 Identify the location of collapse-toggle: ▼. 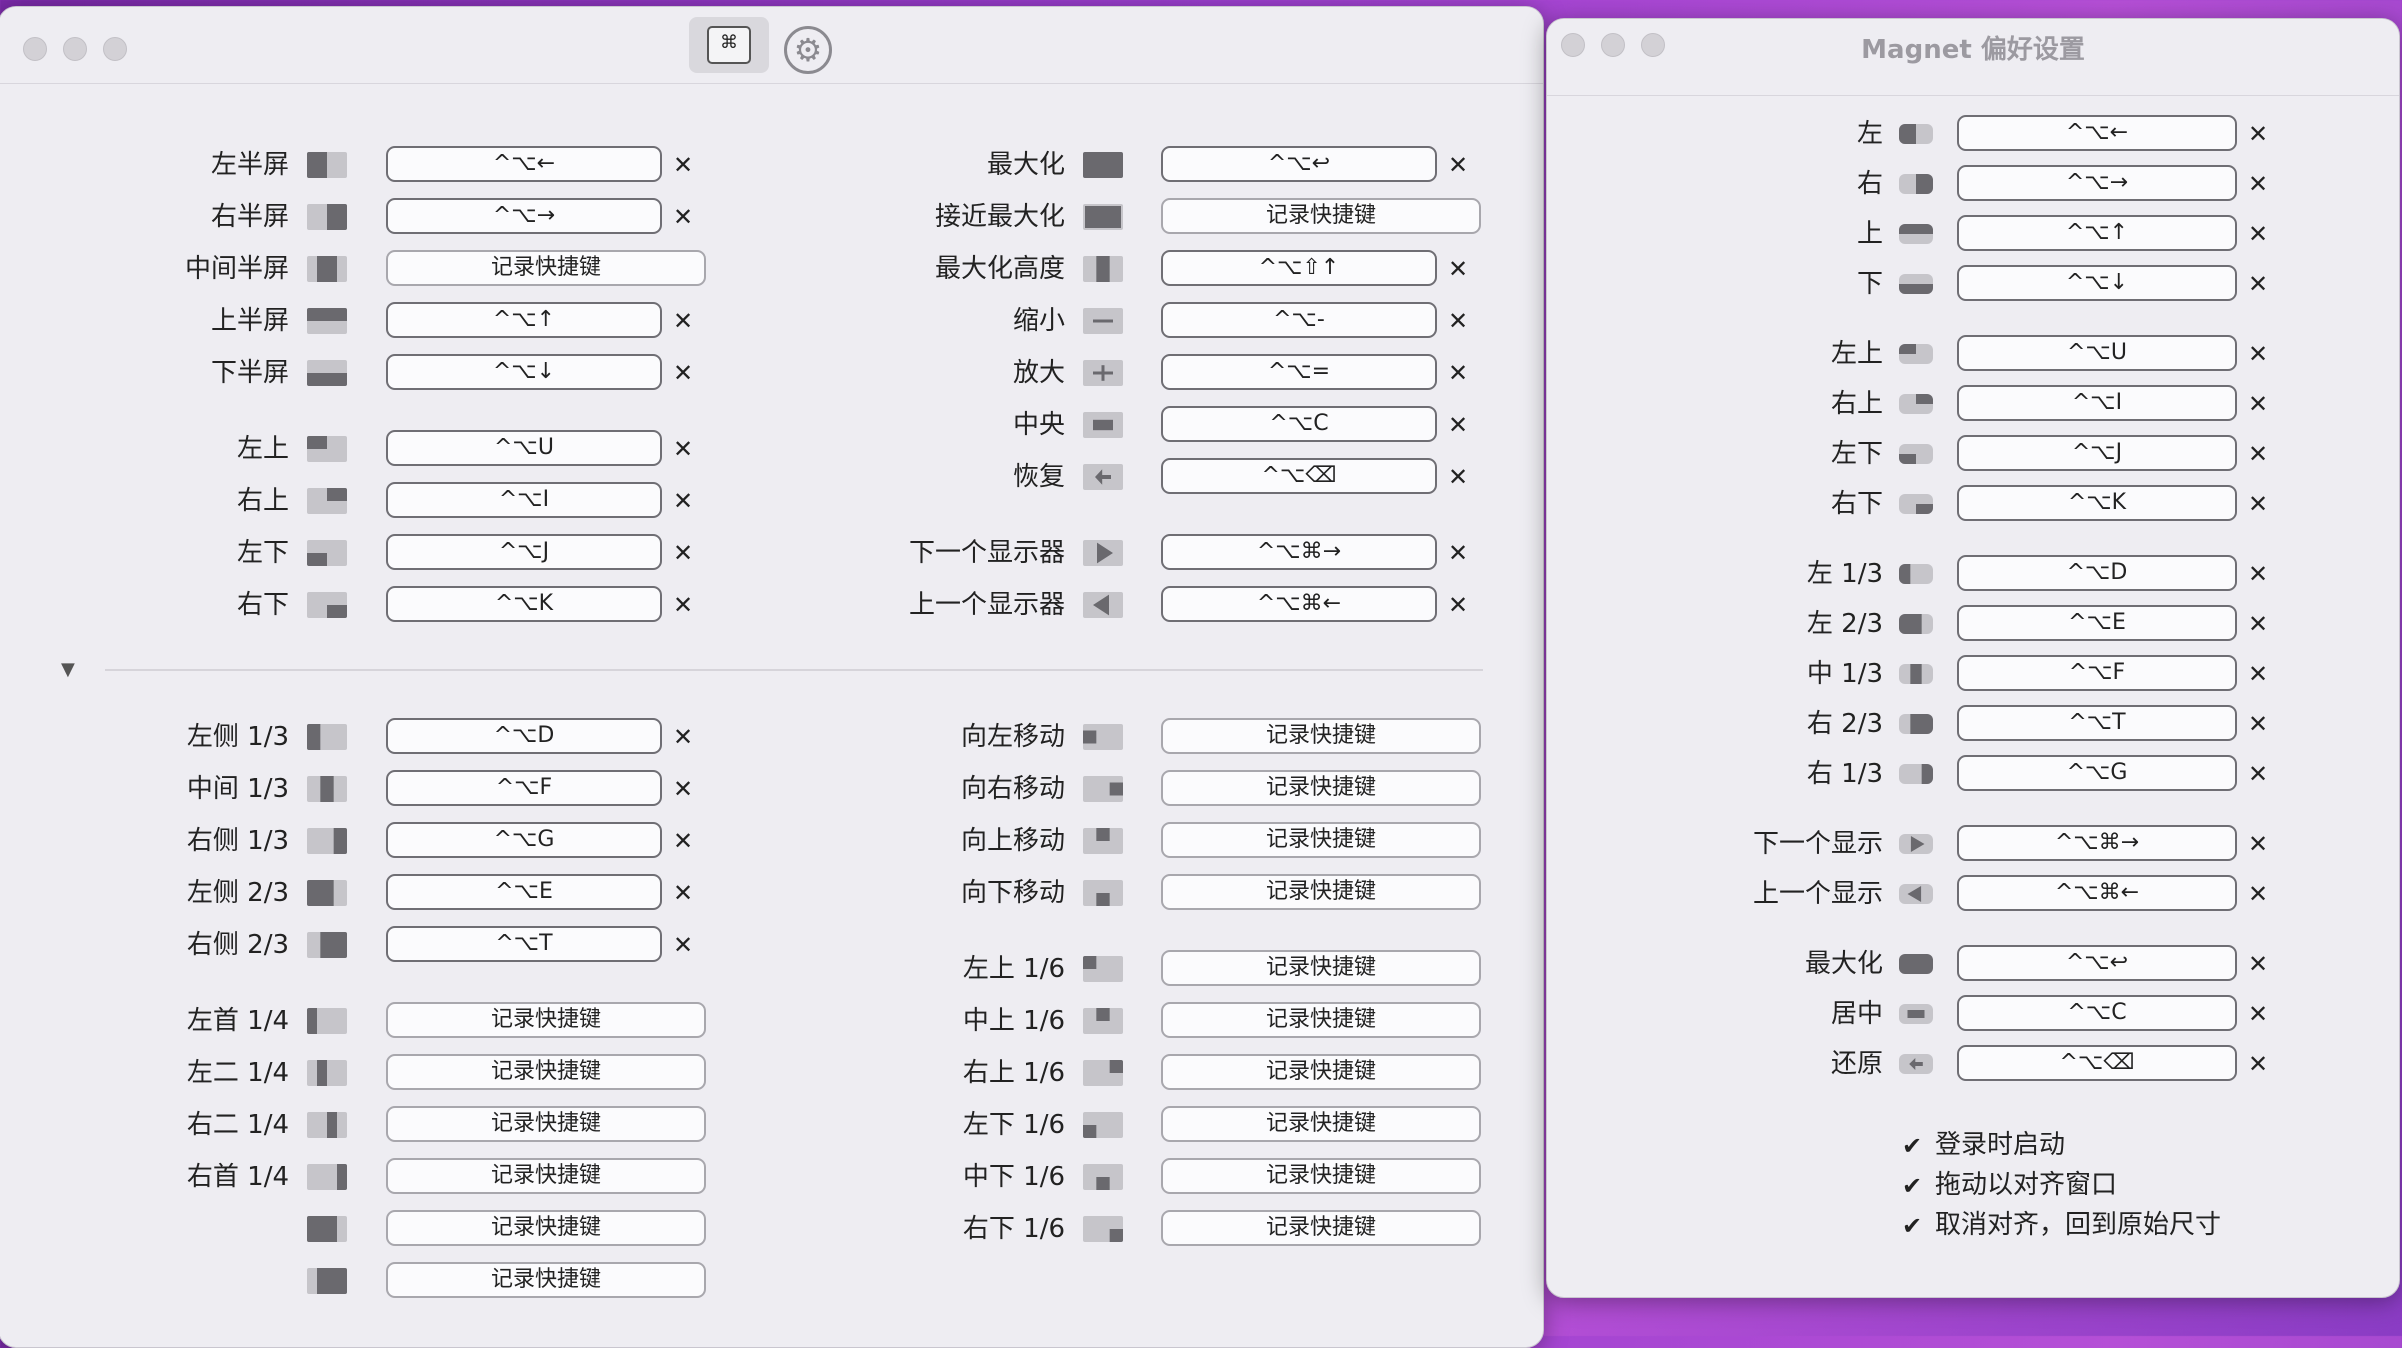
(68, 669).